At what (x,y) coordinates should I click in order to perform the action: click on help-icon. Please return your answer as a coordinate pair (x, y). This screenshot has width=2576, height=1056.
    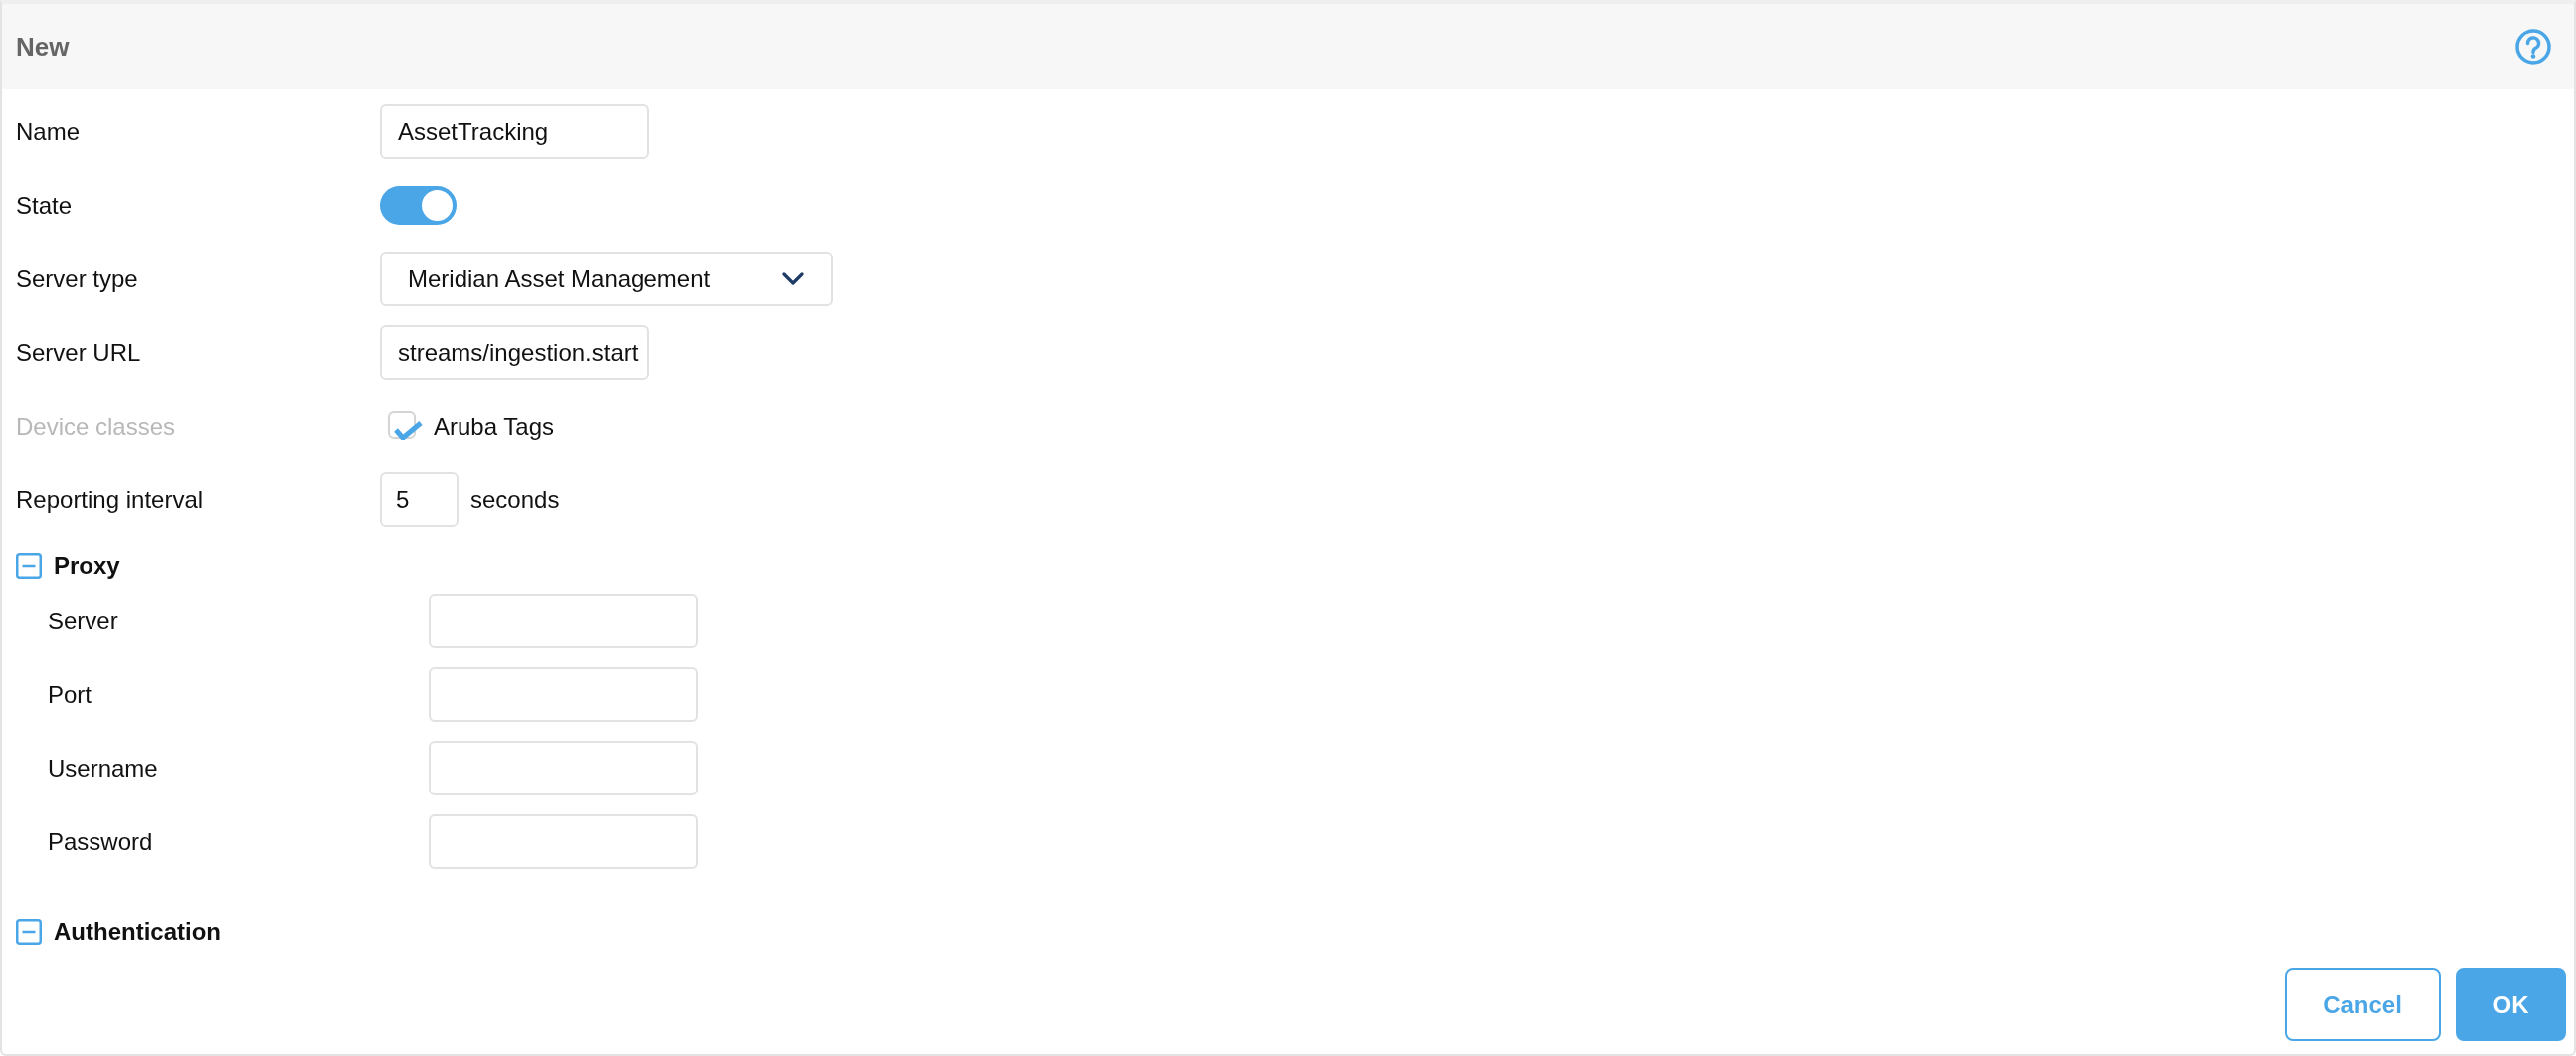
    Looking at the image, I should click on (2533, 47).